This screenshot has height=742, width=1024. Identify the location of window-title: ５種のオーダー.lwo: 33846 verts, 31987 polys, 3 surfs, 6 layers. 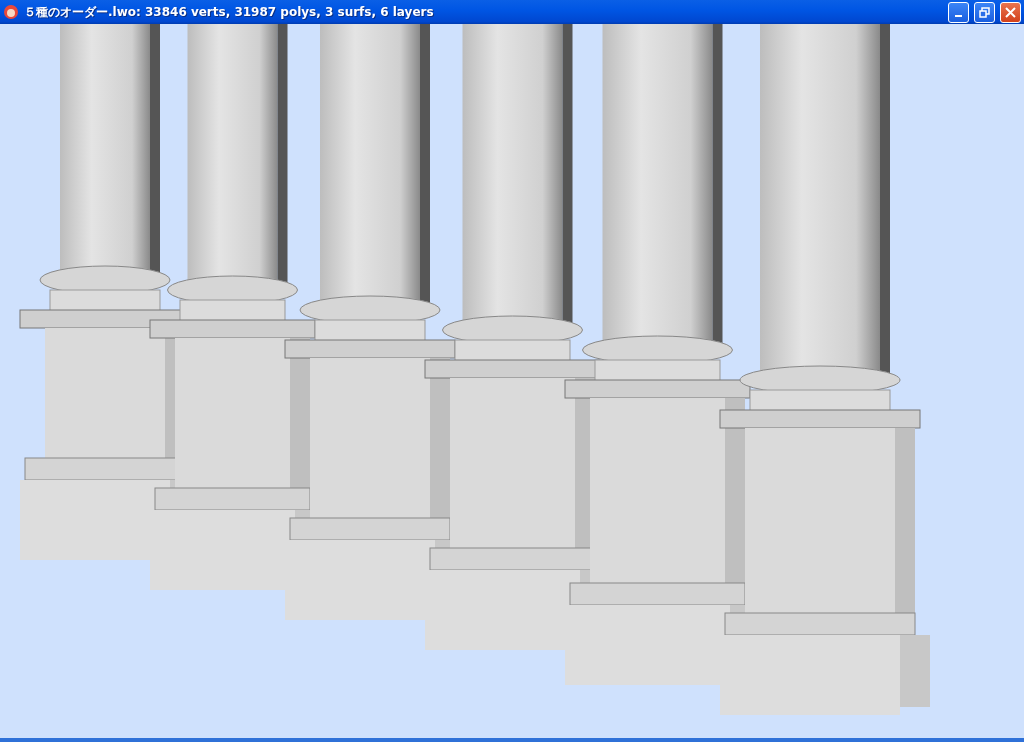
(229, 12).